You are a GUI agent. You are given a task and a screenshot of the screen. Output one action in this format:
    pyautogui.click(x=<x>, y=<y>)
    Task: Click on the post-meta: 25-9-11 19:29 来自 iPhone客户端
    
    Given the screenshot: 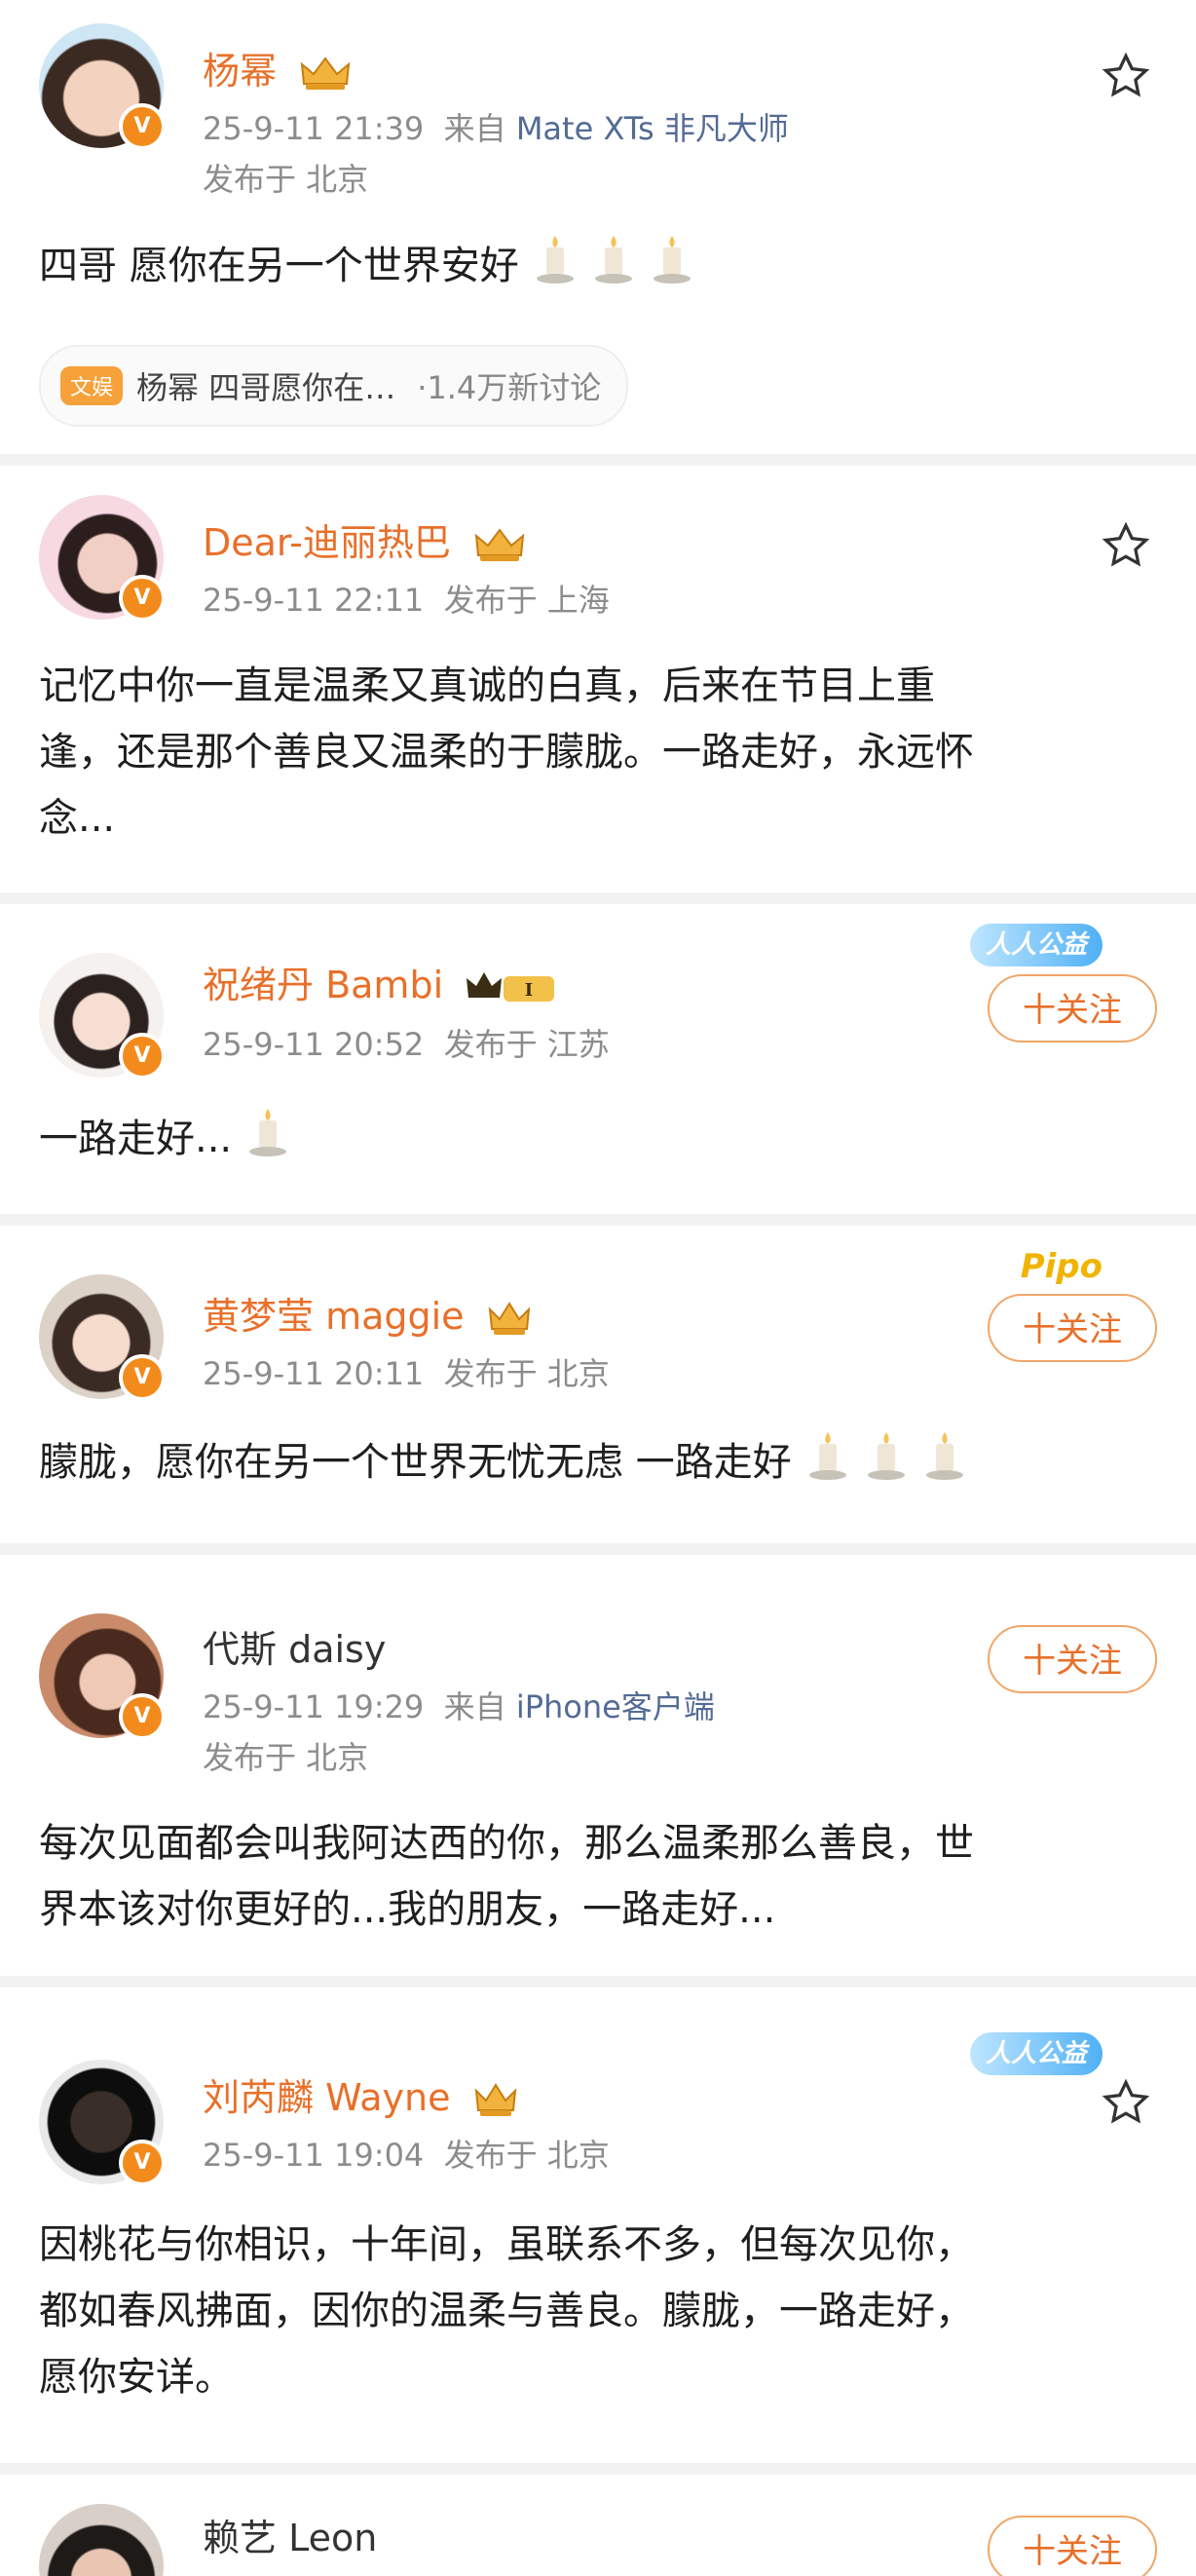 What is the action you would take?
    pyautogui.click(x=459, y=1707)
    